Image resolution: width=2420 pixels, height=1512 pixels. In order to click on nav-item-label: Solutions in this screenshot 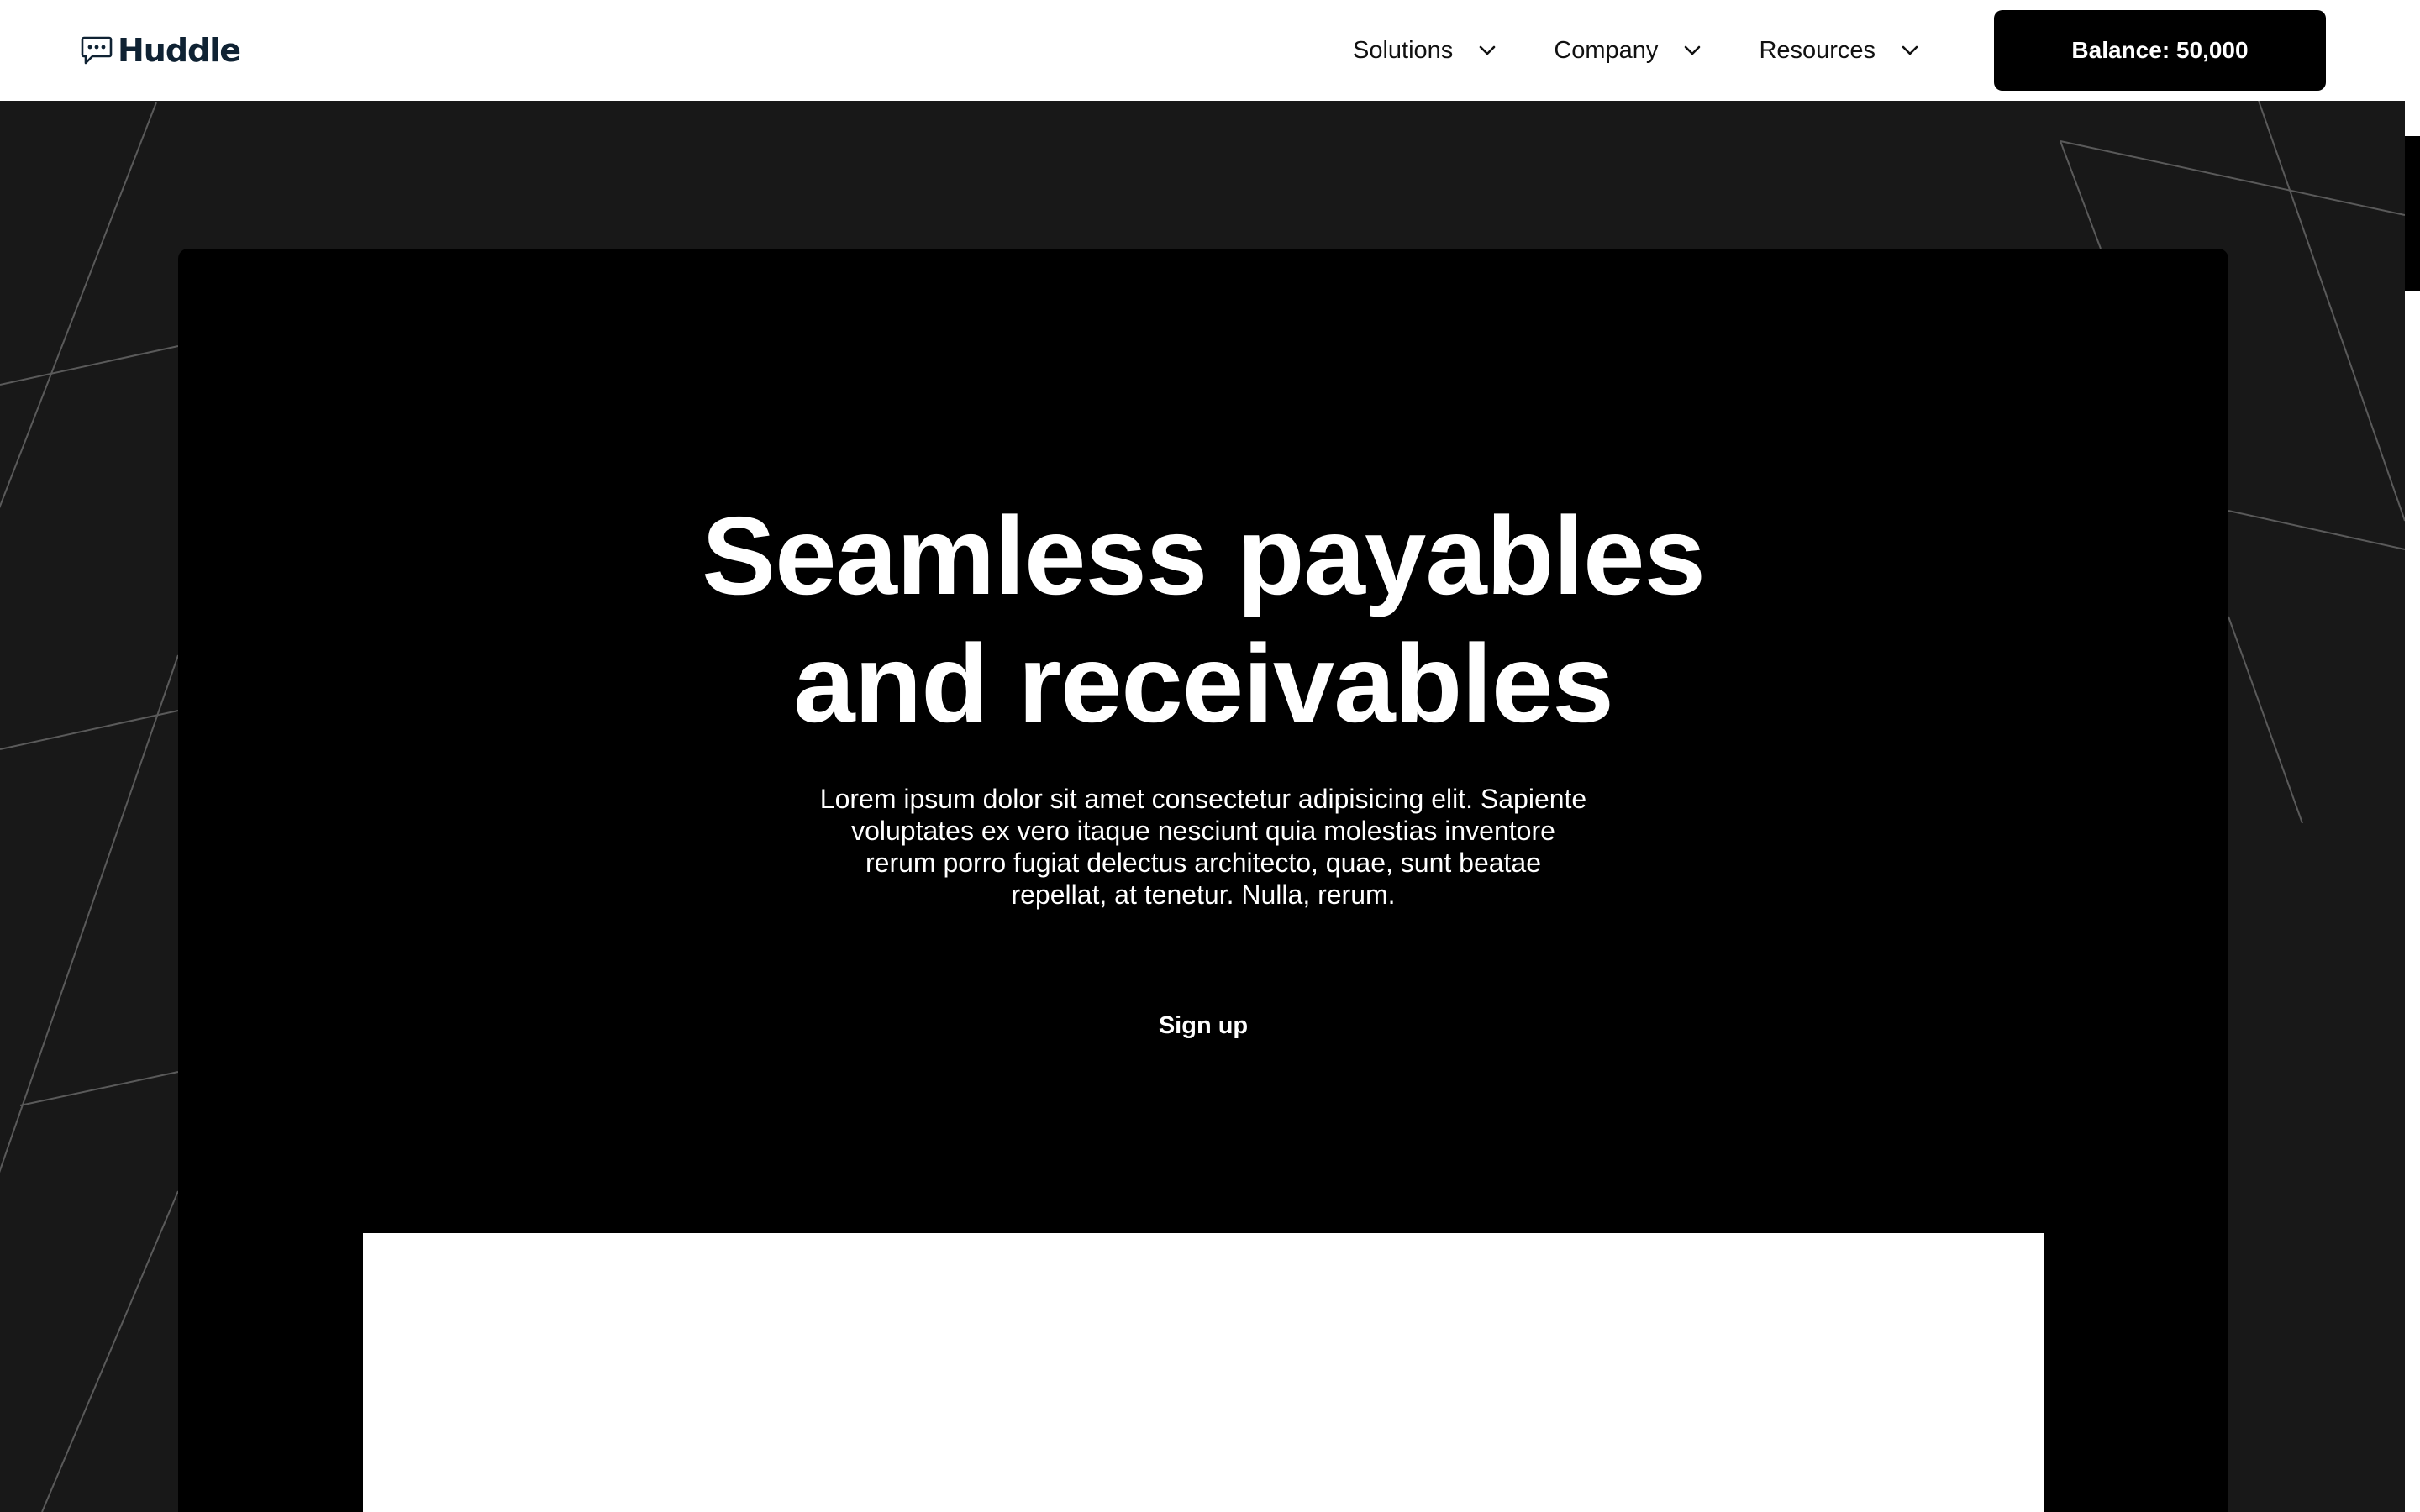, I will do `click(1404, 50)`.